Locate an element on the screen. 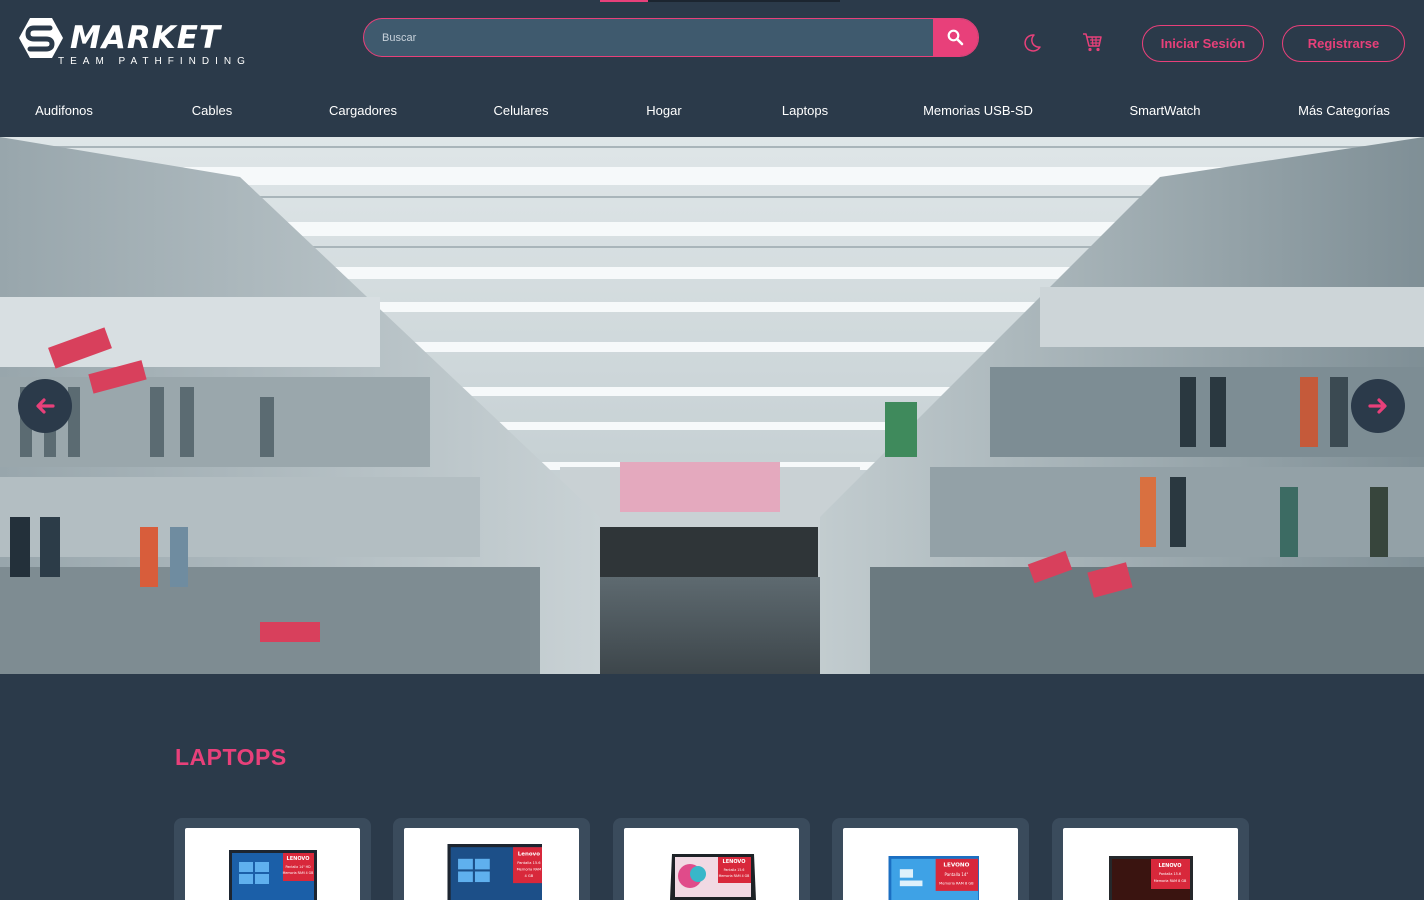 The height and width of the screenshot is (900, 1424). product-card: LEVONO Pantalla 14" Memoria RAM 8 GB is located at coordinates (930, 859).